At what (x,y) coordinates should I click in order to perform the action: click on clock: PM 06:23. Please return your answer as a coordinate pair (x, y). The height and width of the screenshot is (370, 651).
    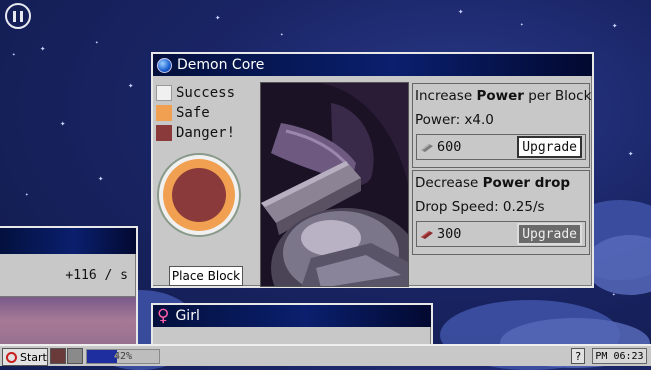
    Looking at the image, I should click on (619, 356).